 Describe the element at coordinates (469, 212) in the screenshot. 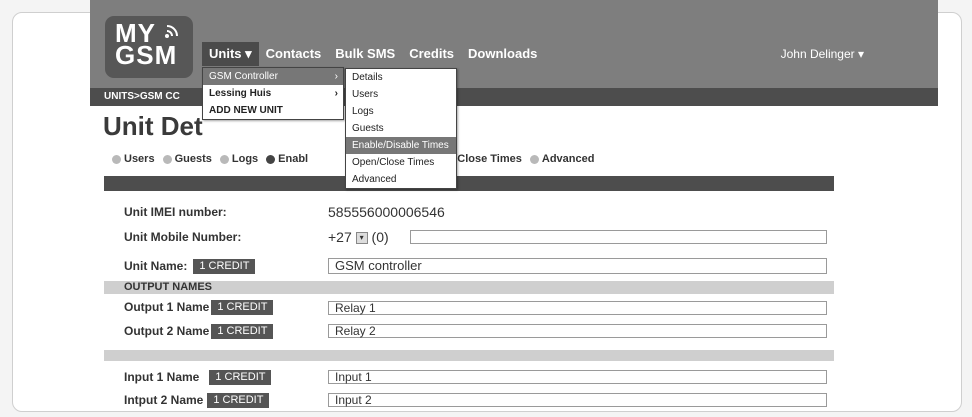

I see `imei-row: Unit IMEI number: 585556000006546` at that location.